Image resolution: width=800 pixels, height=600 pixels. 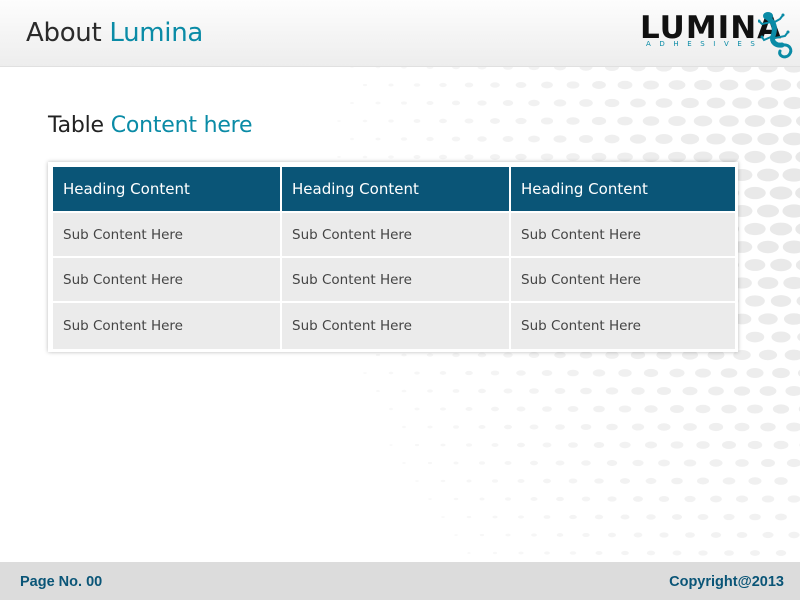 What do you see at coordinates (156, 33) in the screenshot?
I see `slide-title-accent: Lumina` at bounding box center [156, 33].